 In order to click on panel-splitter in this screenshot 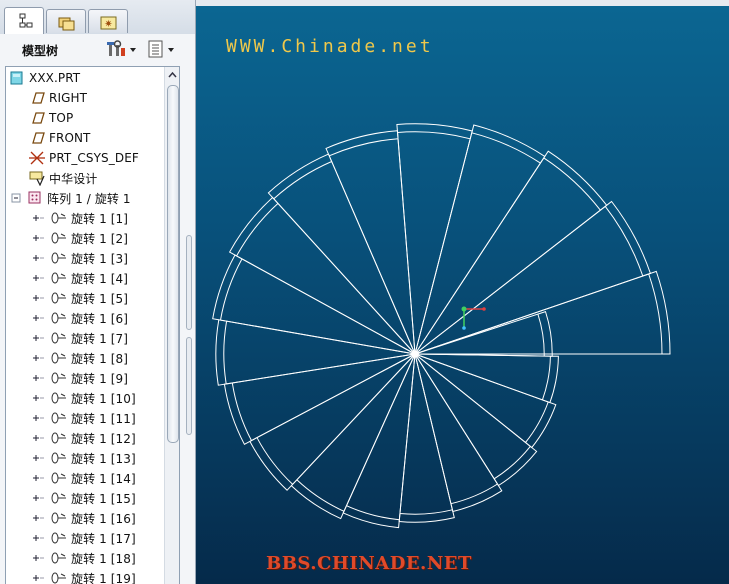, I will do `click(189, 335)`.